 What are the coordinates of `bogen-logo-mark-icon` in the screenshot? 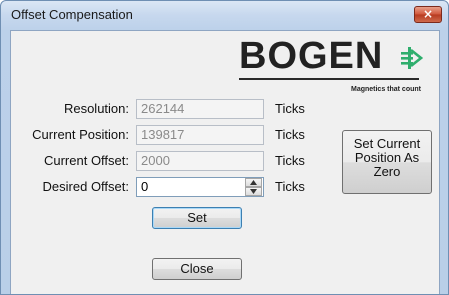 It's located at (412, 58).